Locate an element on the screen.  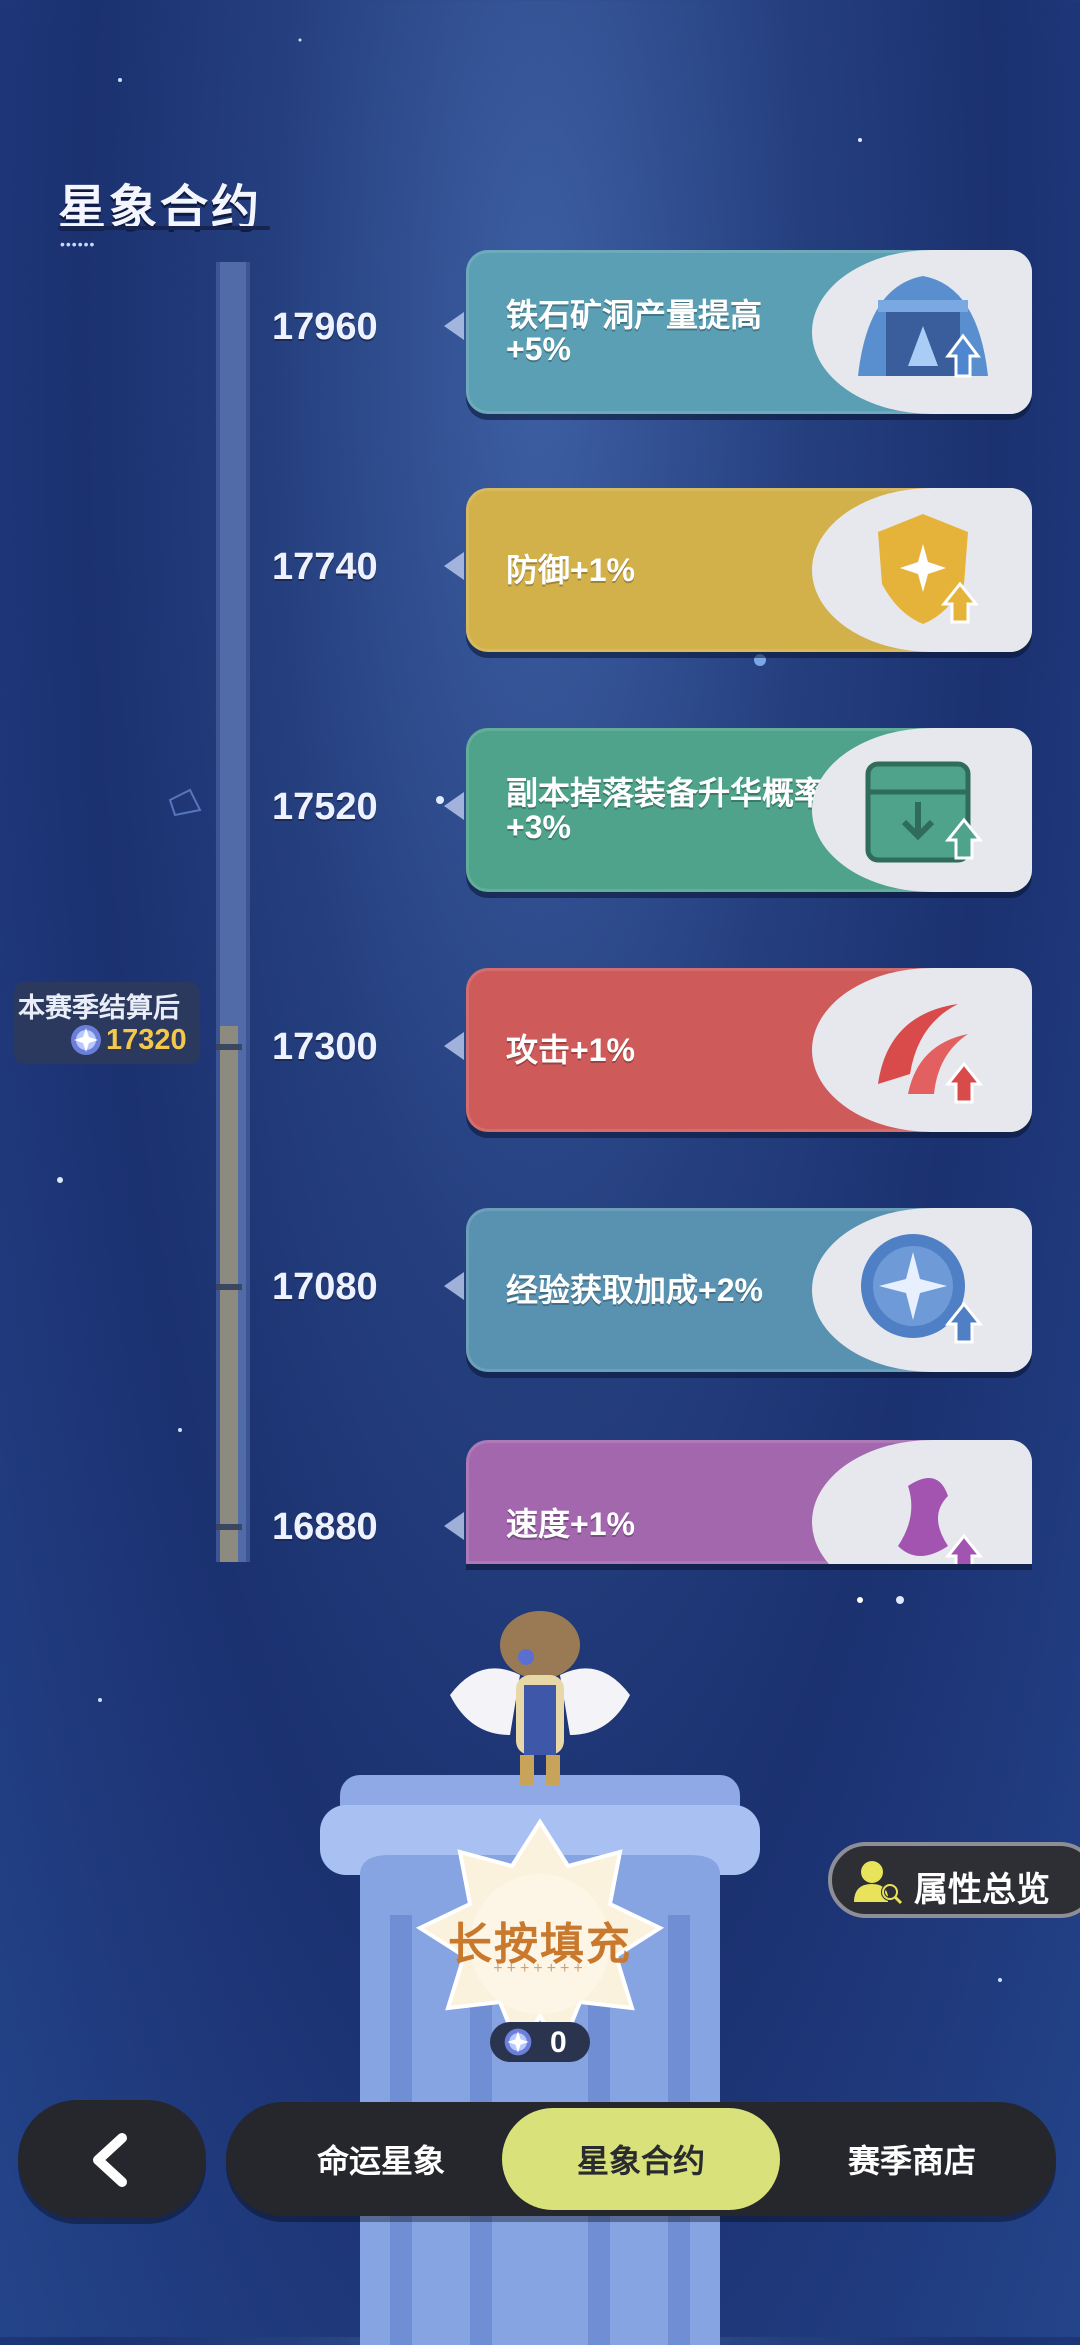
season-label: 本赛季结算后 is located at coordinates (99, 1008).